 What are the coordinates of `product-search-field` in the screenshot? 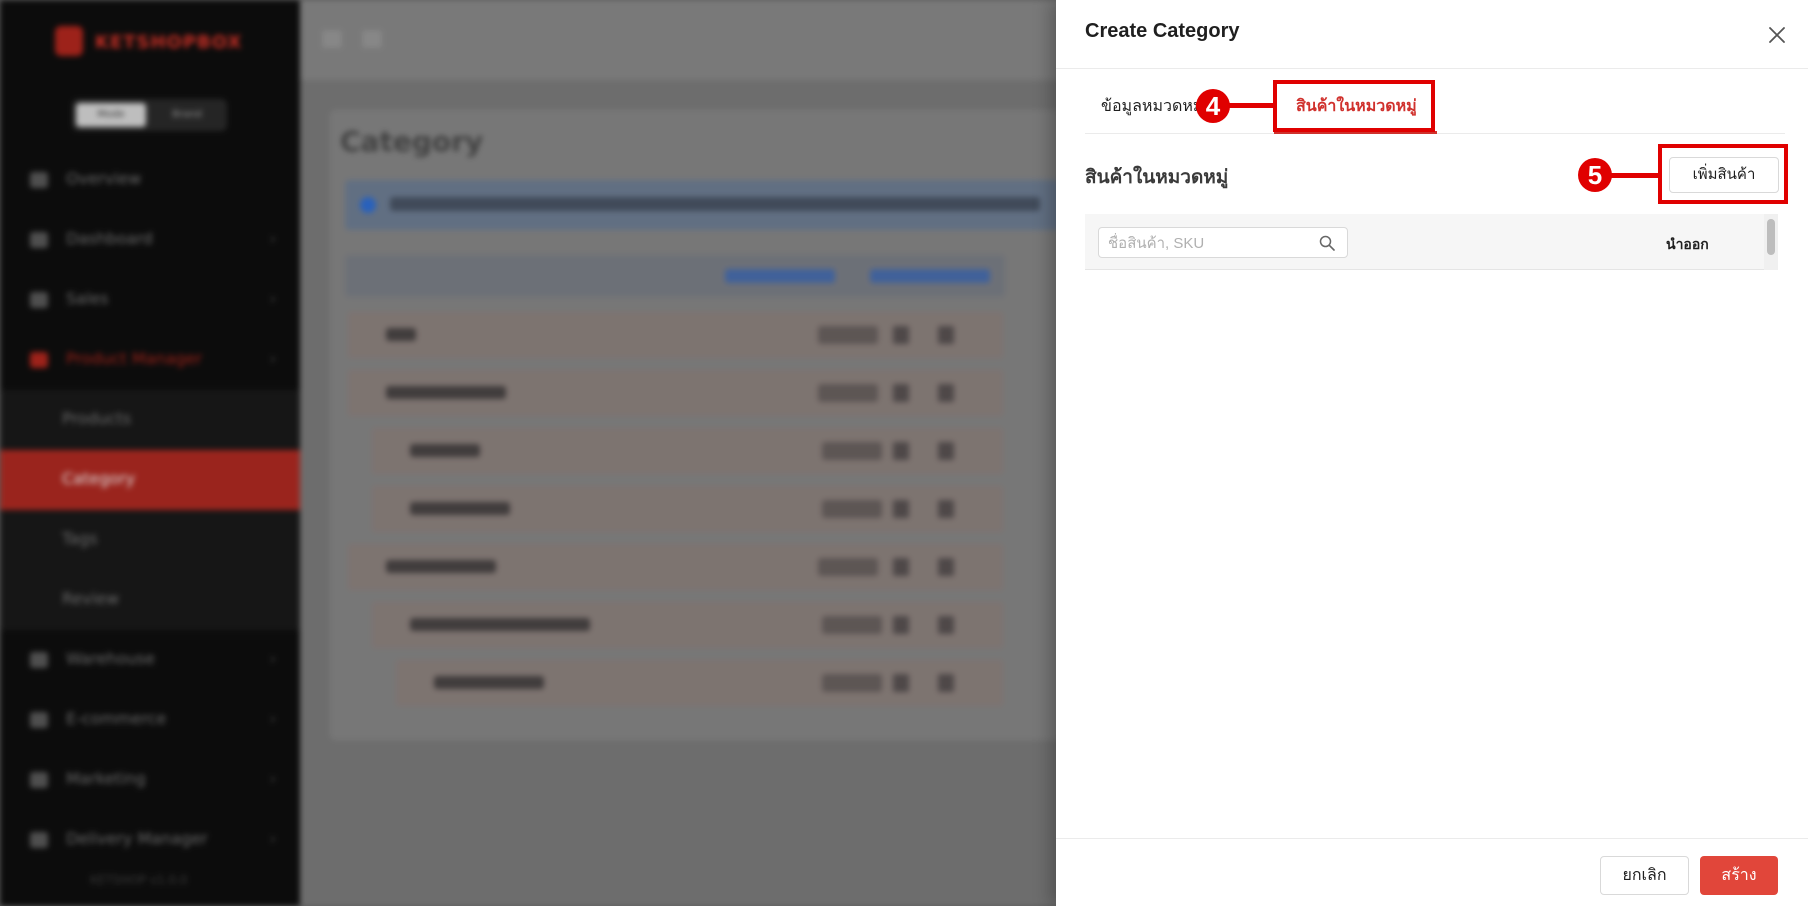 It's located at (1223, 242).